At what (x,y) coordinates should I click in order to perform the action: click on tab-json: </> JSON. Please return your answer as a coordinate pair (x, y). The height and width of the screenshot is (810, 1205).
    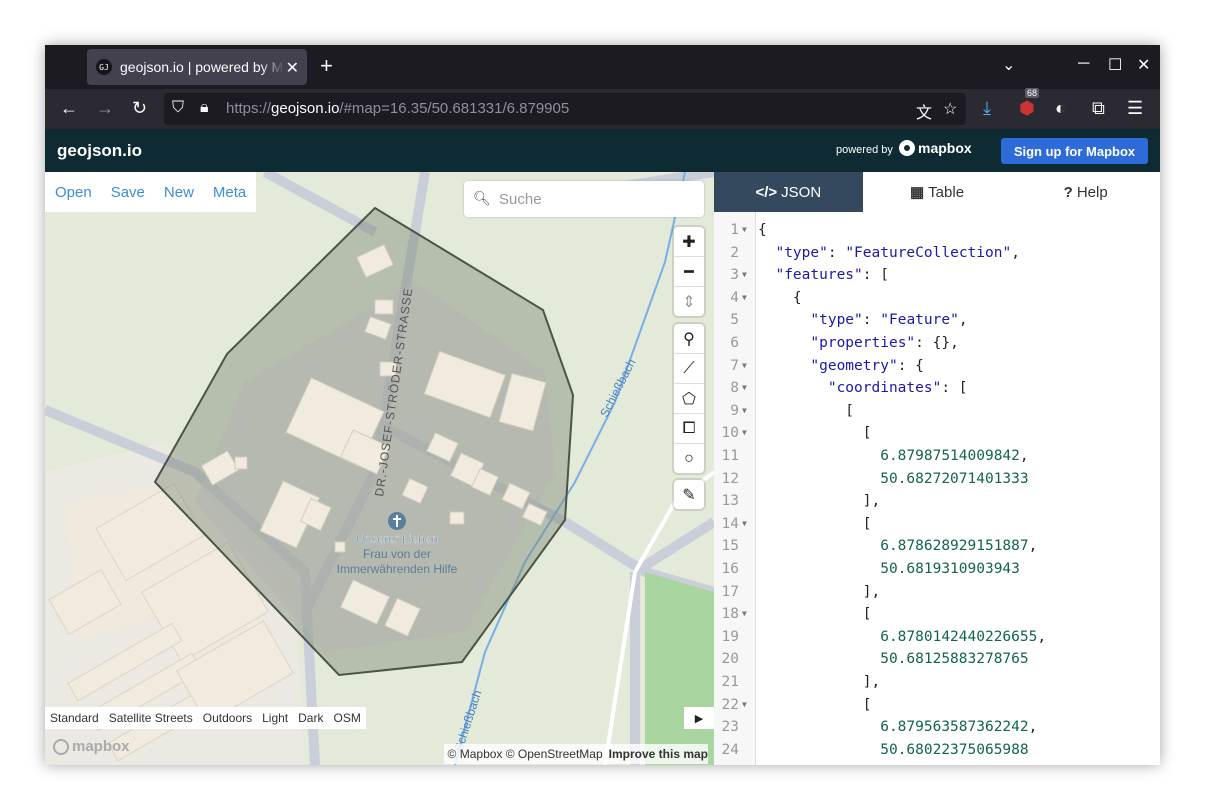
    Looking at the image, I should click on (788, 192).